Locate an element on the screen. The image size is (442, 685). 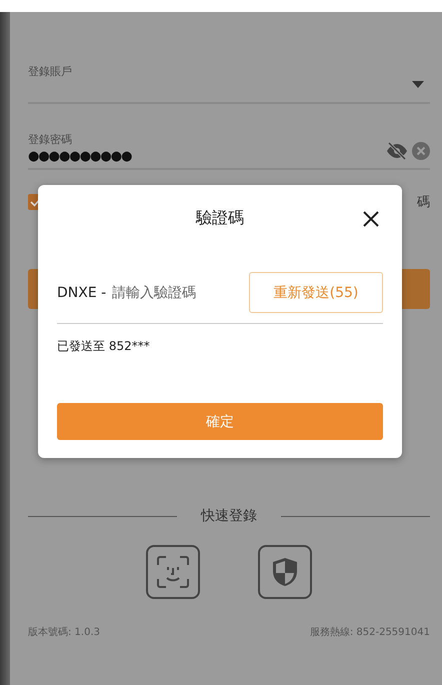
shield-button is located at coordinates (285, 572).